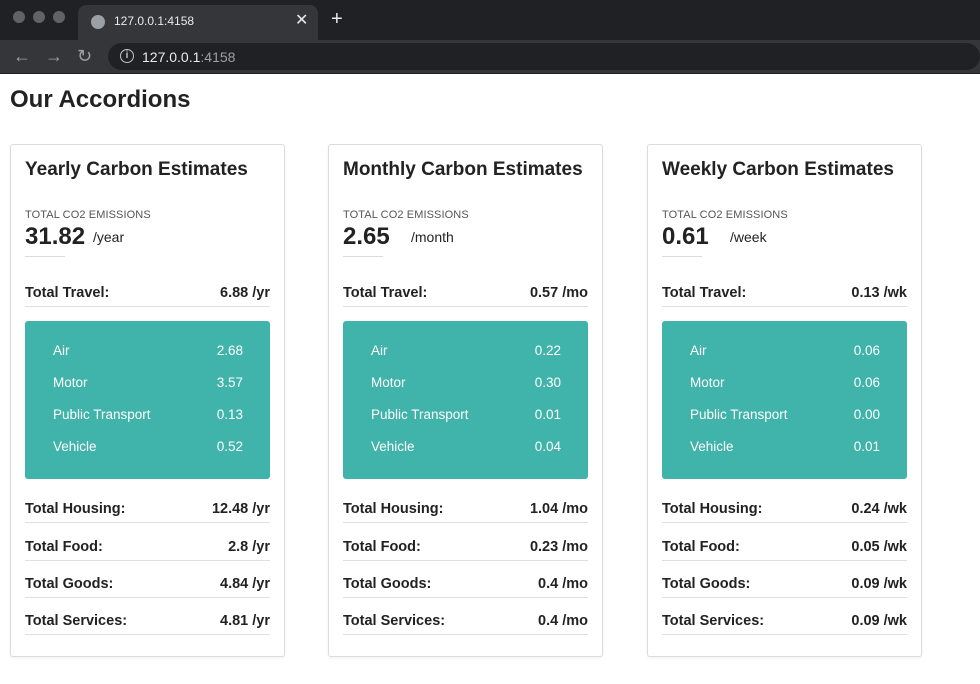 The width and height of the screenshot is (980, 684). I want to click on row-total-food: Total Food: 0.23 /mo, so click(465, 550).